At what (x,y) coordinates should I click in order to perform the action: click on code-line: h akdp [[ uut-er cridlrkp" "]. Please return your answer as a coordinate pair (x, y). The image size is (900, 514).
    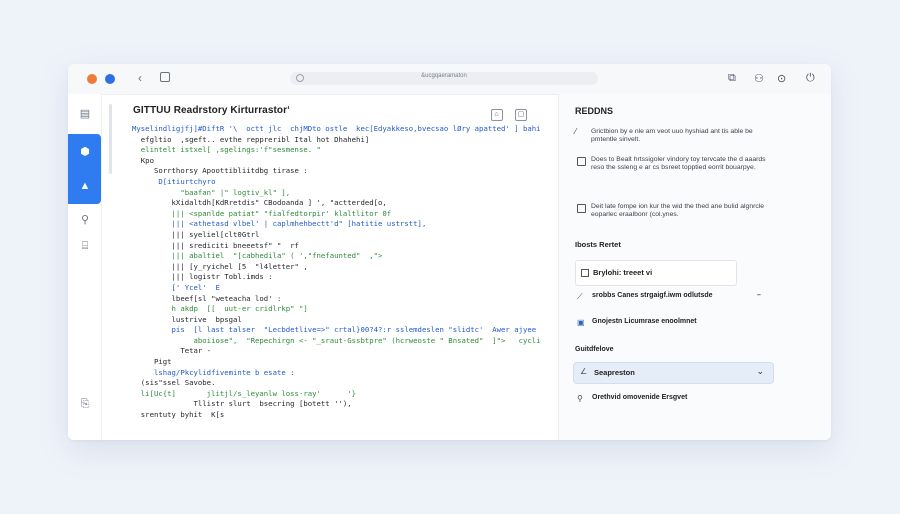
    Looking at the image, I should click on (220, 309).